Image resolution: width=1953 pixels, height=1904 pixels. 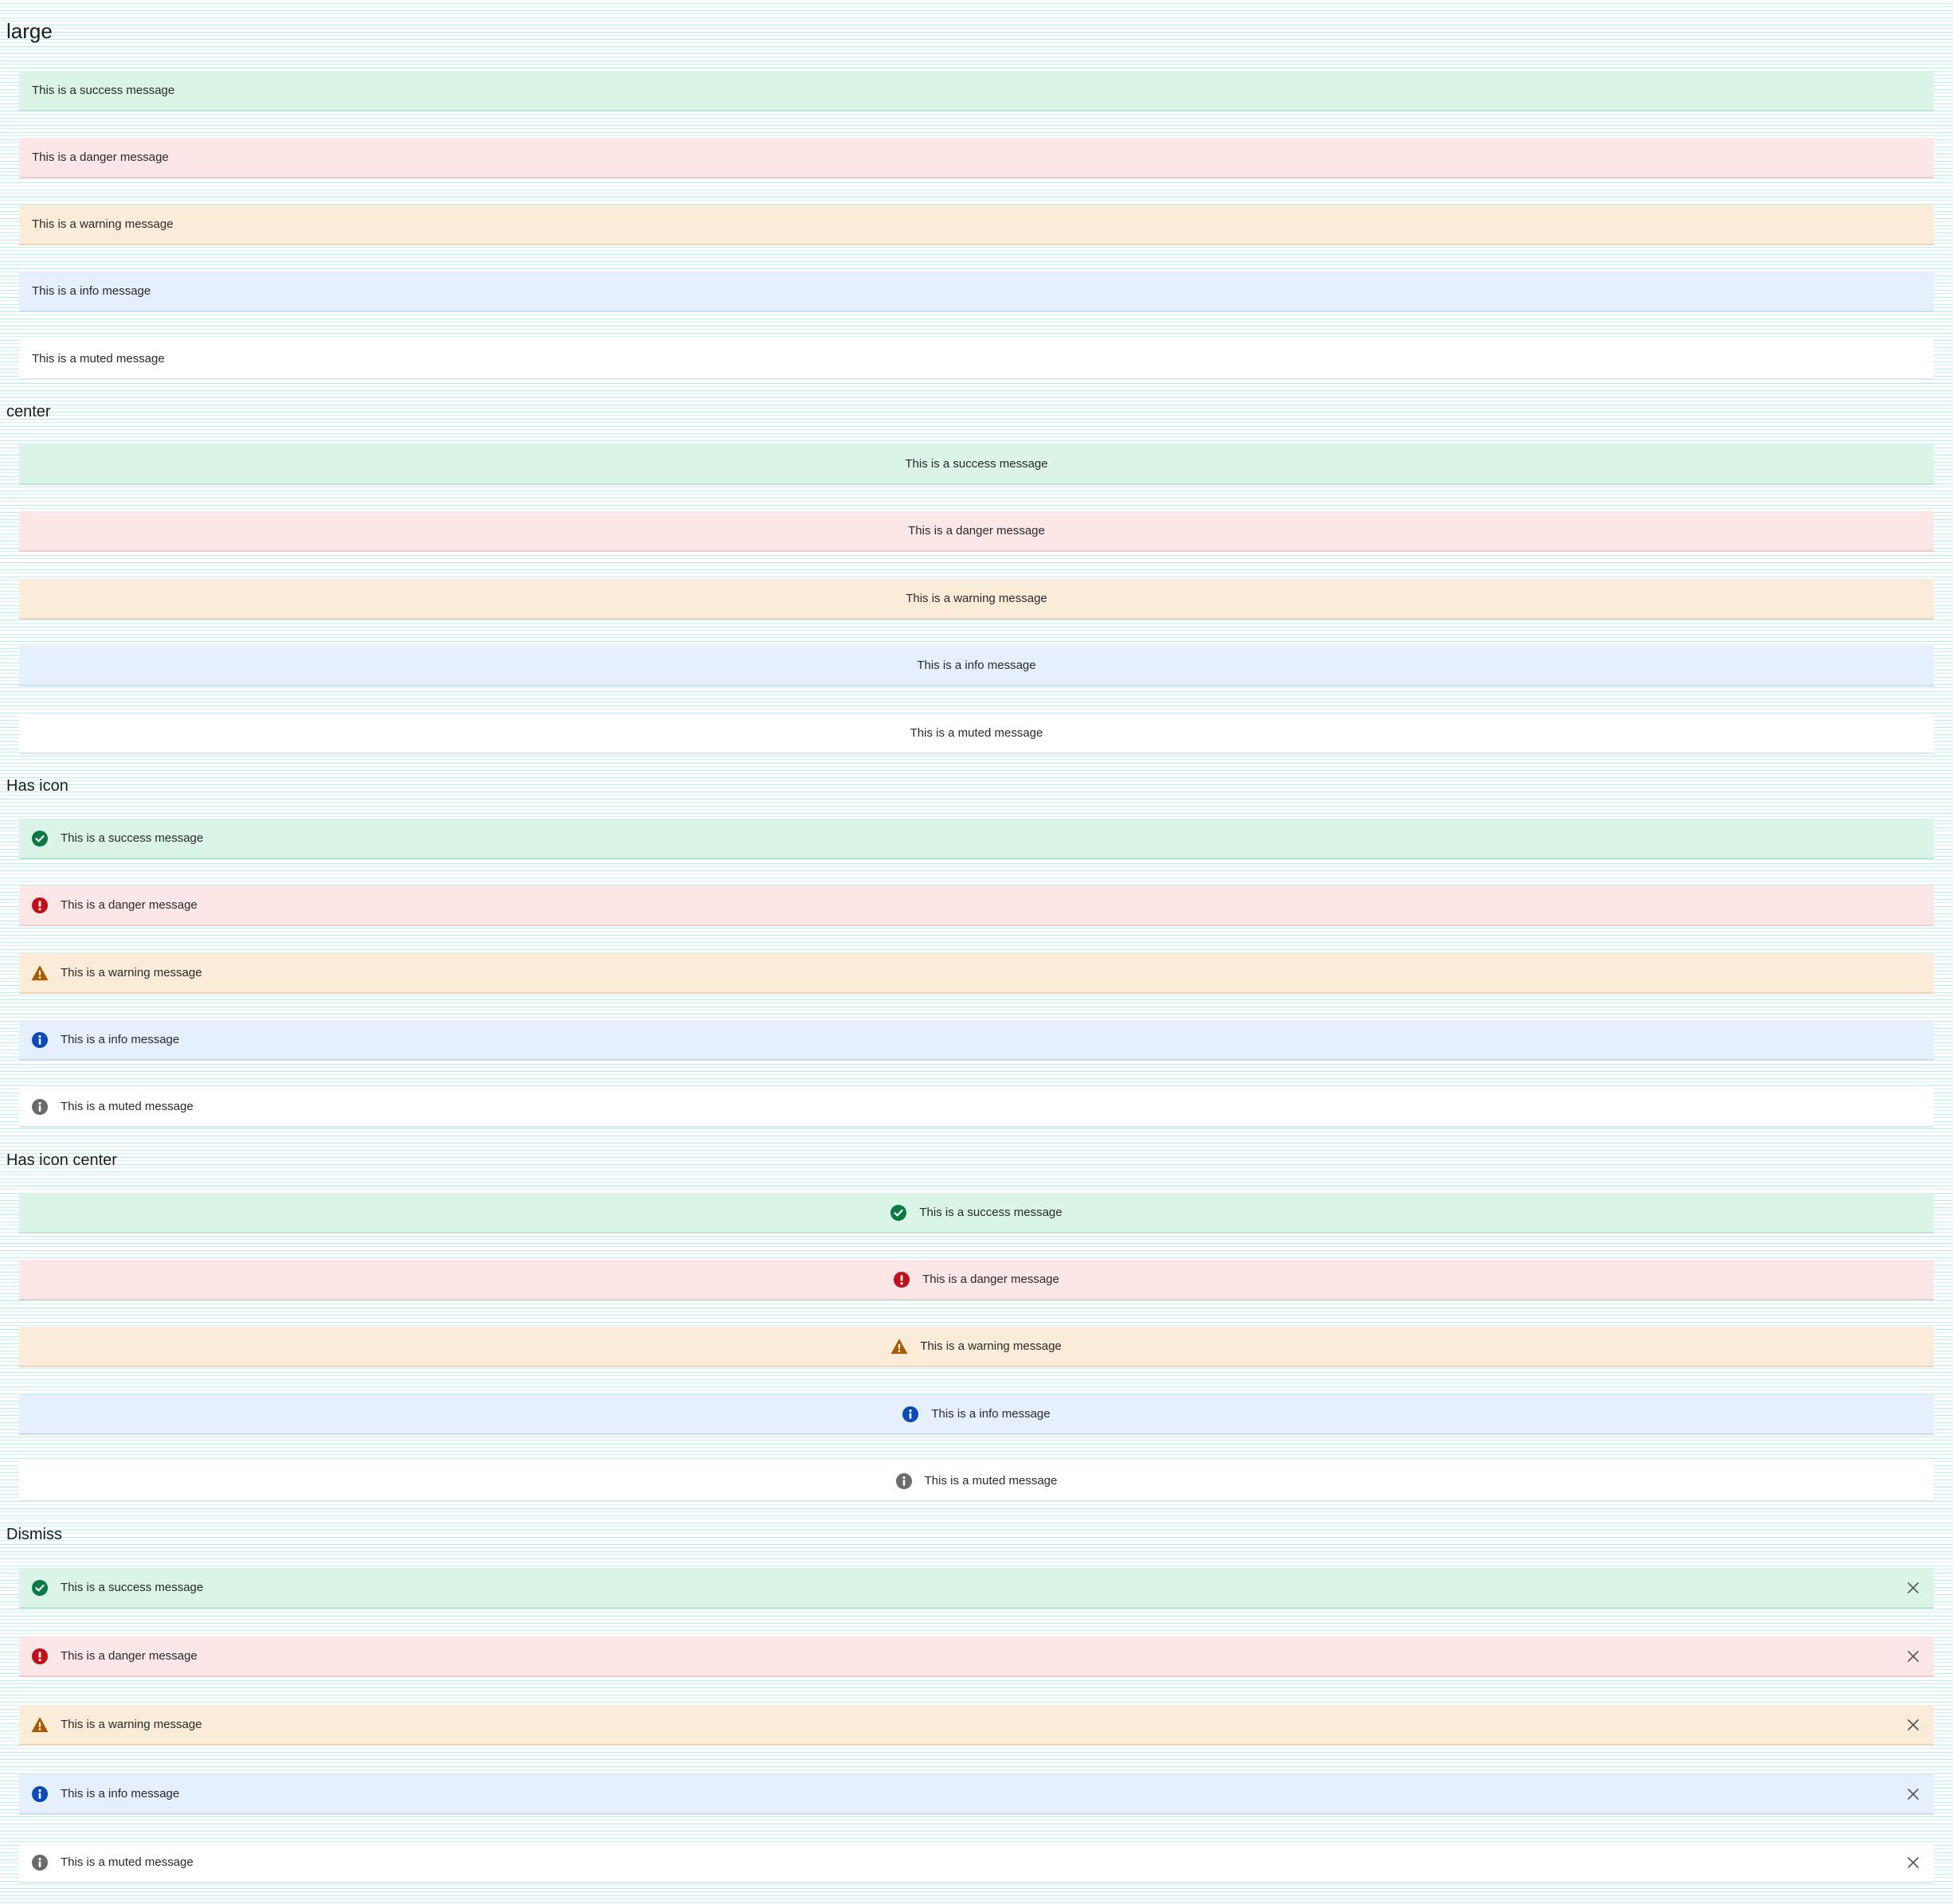 What do you see at coordinates (34, 1534) in the screenshot?
I see `section-title-dismiss: Dismiss` at bounding box center [34, 1534].